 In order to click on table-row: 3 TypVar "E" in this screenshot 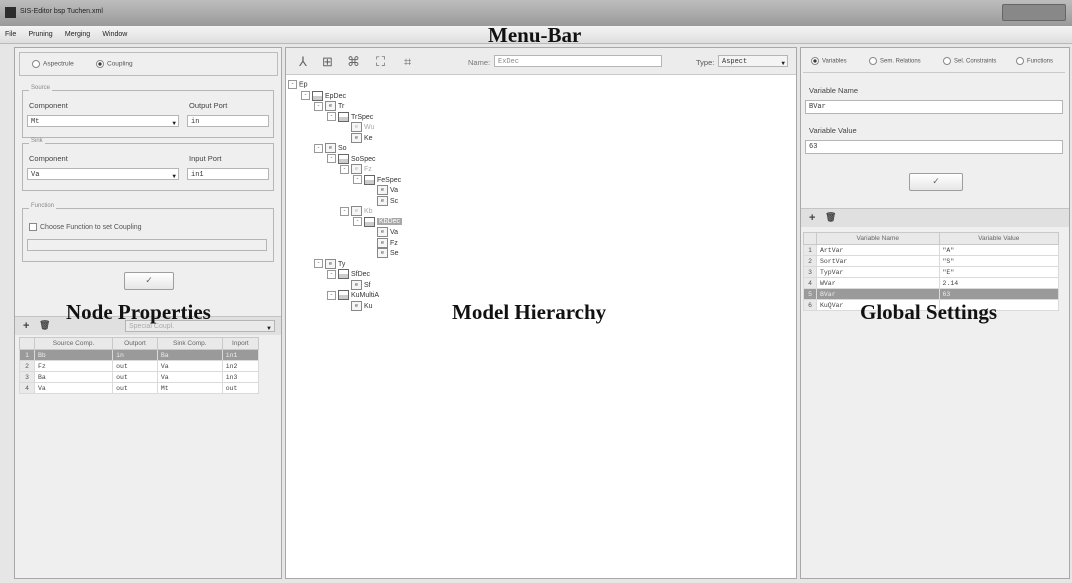, I will do `click(931, 272)`.